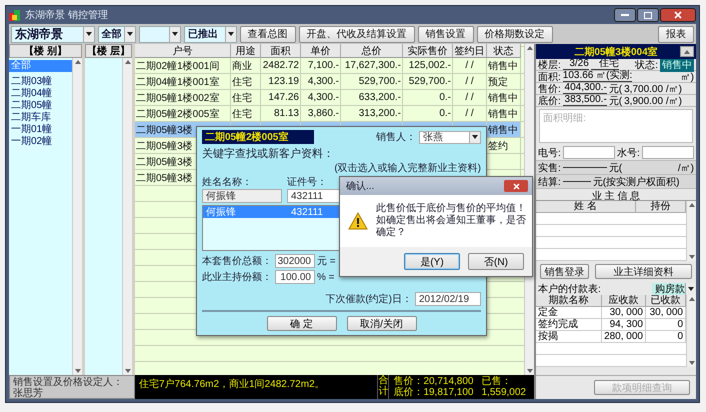  What do you see at coordinates (624, 313) in the screenshot?
I see `table-cell: 30, 000` at bounding box center [624, 313].